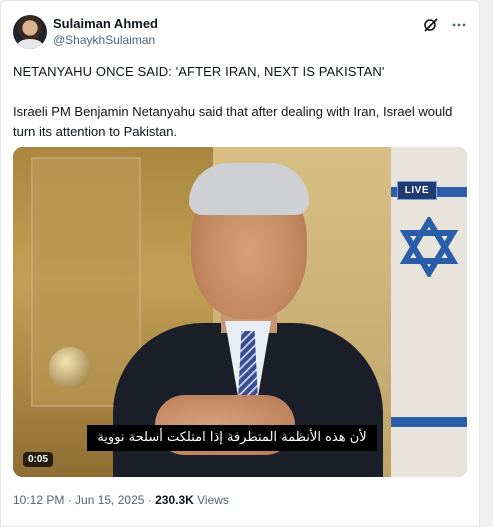  I want to click on grok-icon, so click(431, 25).